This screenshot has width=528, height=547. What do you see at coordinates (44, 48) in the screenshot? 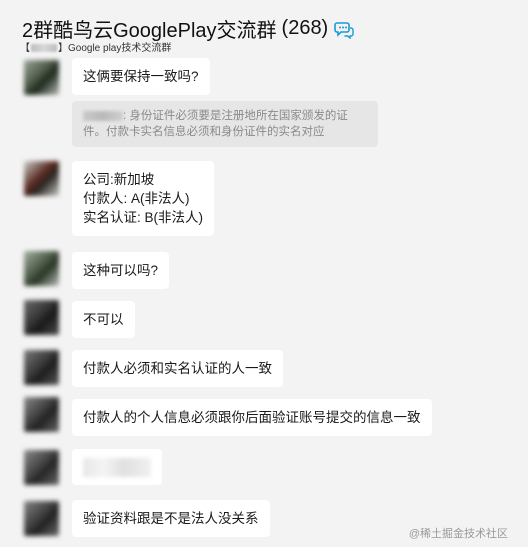
I see `redacted-text` at bounding box center [44, 48].